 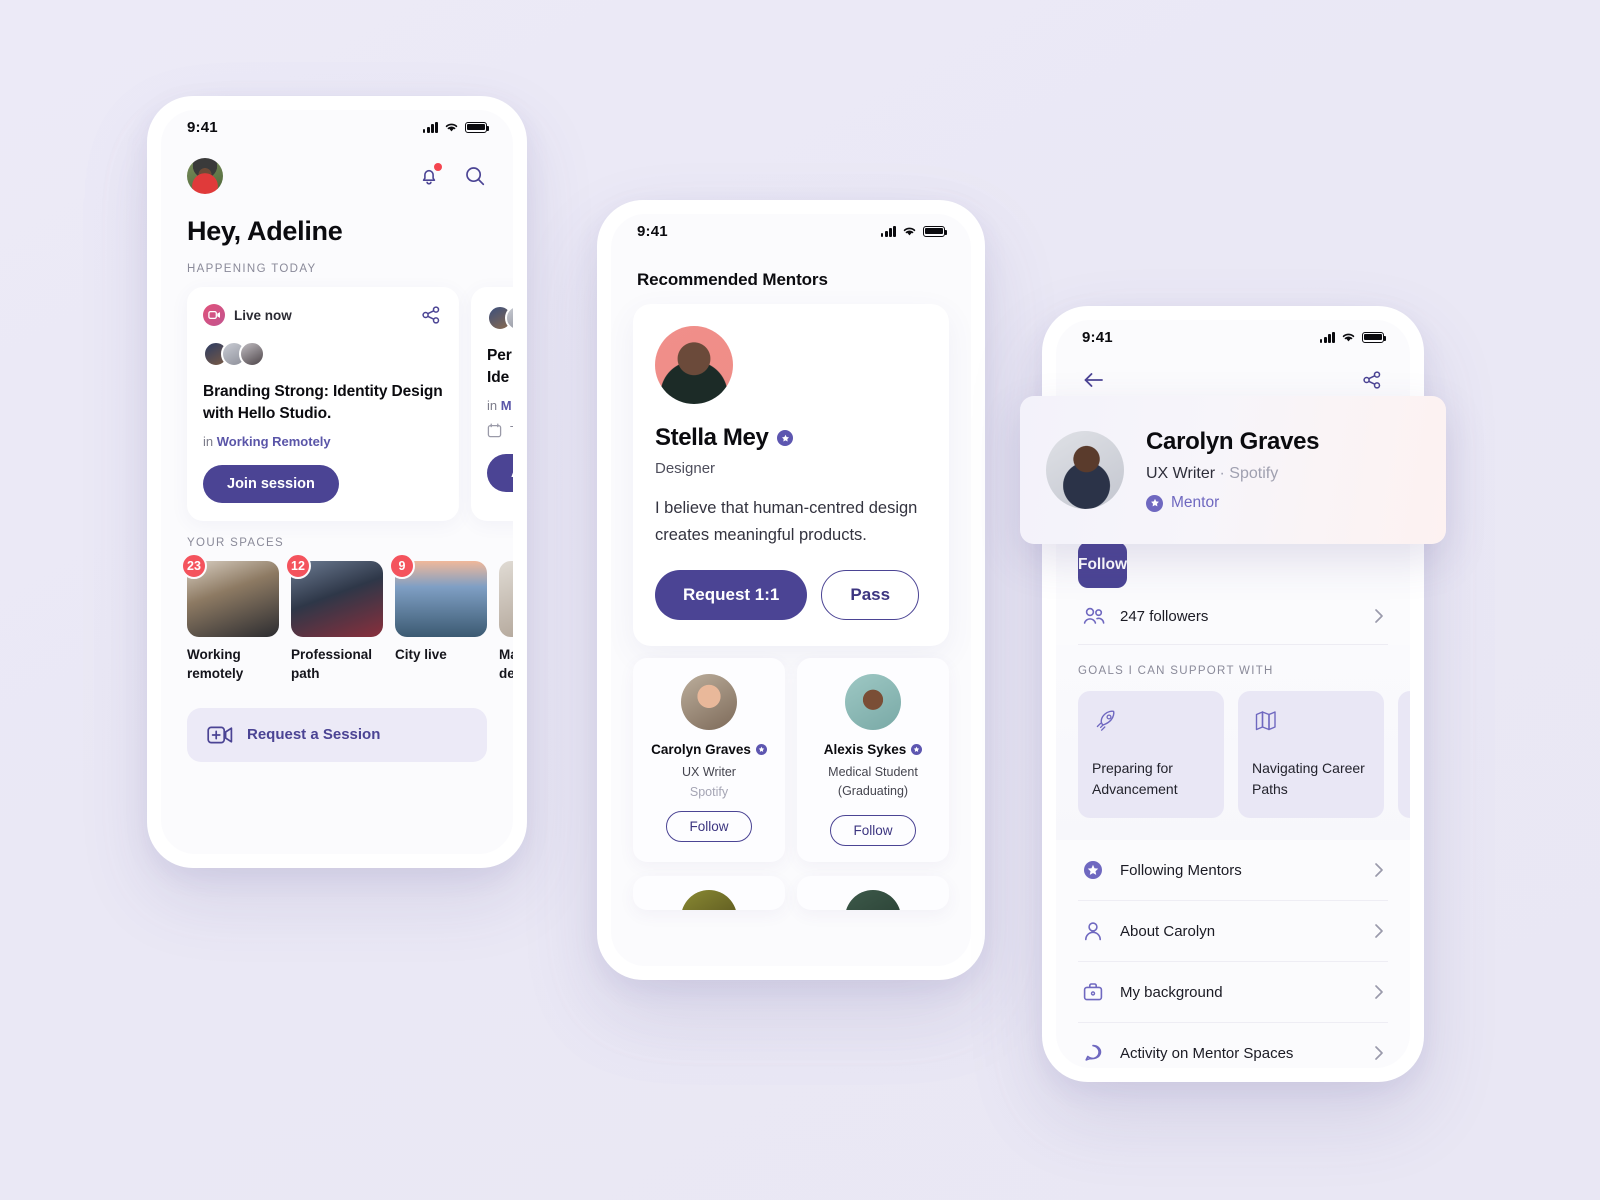 What do you see at coordinates (1233, 337) in the screenshot?
I see `phone3-status-bar: 9:41` at bounding box center [1233, 337].